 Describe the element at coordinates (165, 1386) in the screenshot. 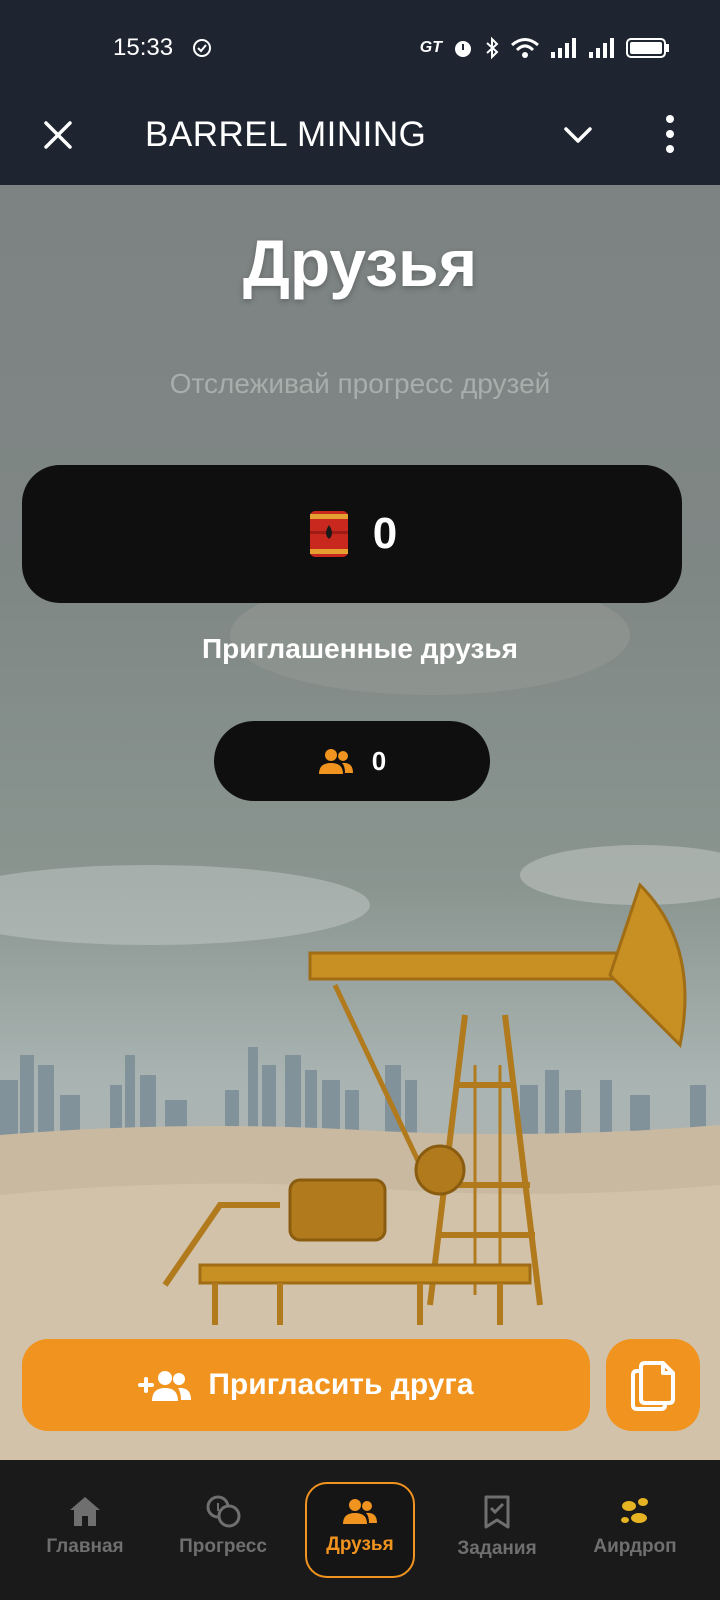

I see `user-plus-icon` at that location.